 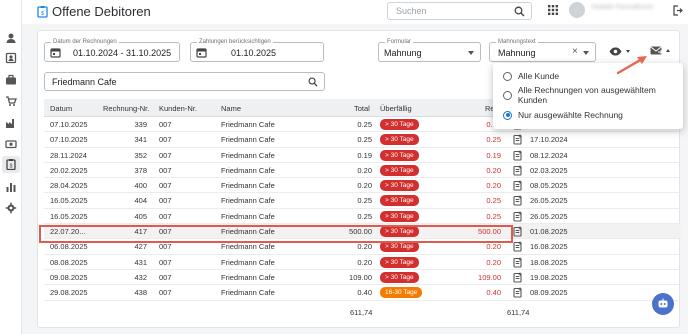 What do you see at coordinates (507, 115) in the screenshot?
I see `radio-button-selected` at bounding box center [507, 115].